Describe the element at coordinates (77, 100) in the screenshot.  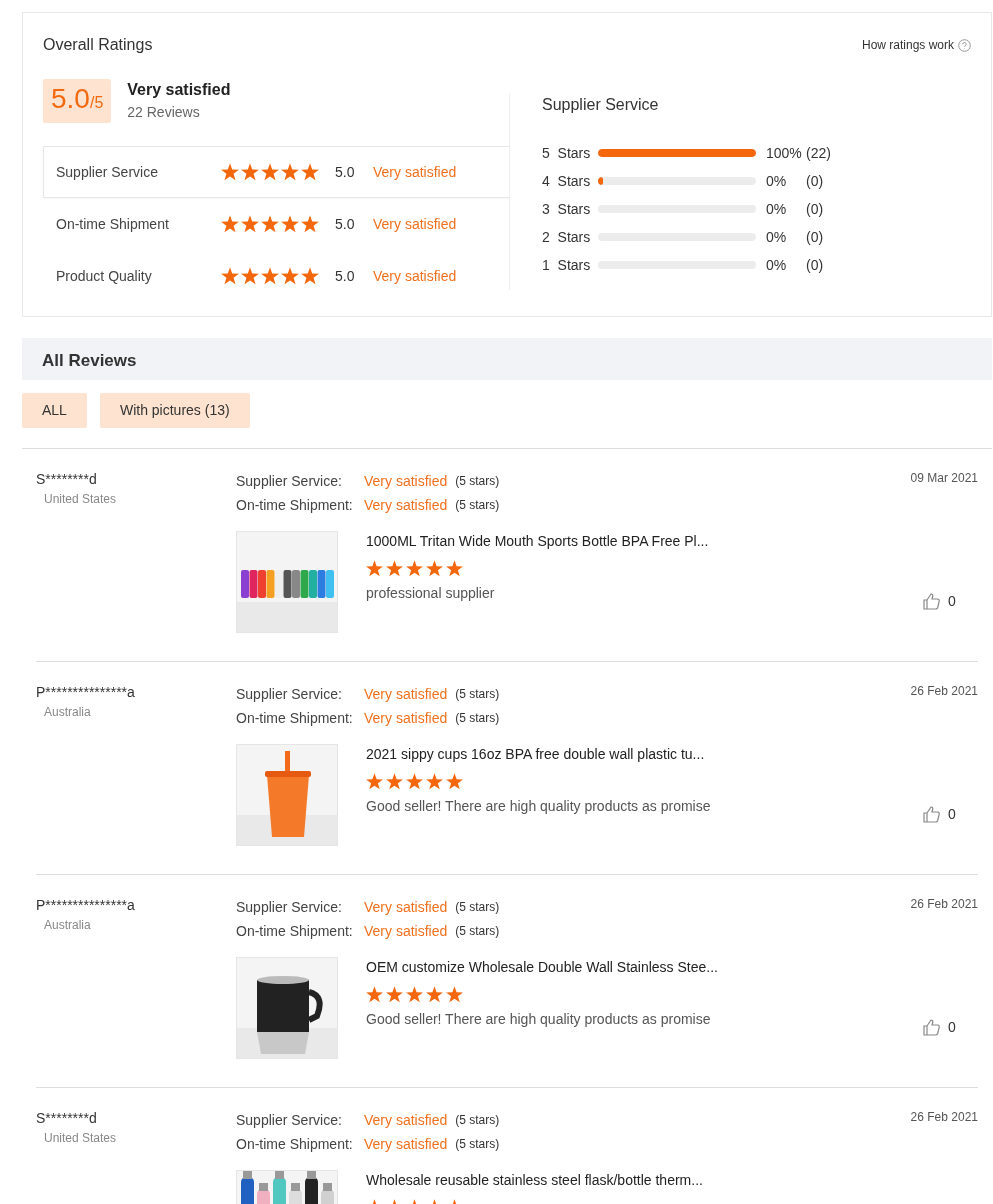
I see `score-badge: 5.0/5` at that location.